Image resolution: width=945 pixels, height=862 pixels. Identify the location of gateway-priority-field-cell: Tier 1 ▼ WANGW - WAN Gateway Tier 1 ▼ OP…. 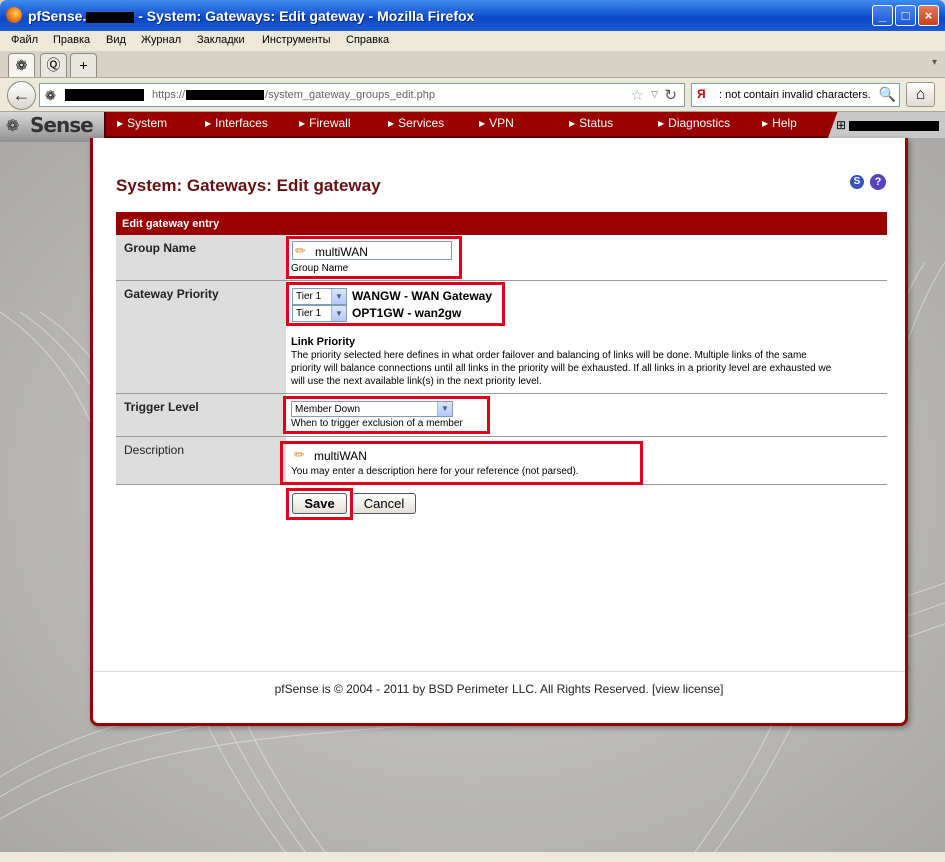
(586, 337).